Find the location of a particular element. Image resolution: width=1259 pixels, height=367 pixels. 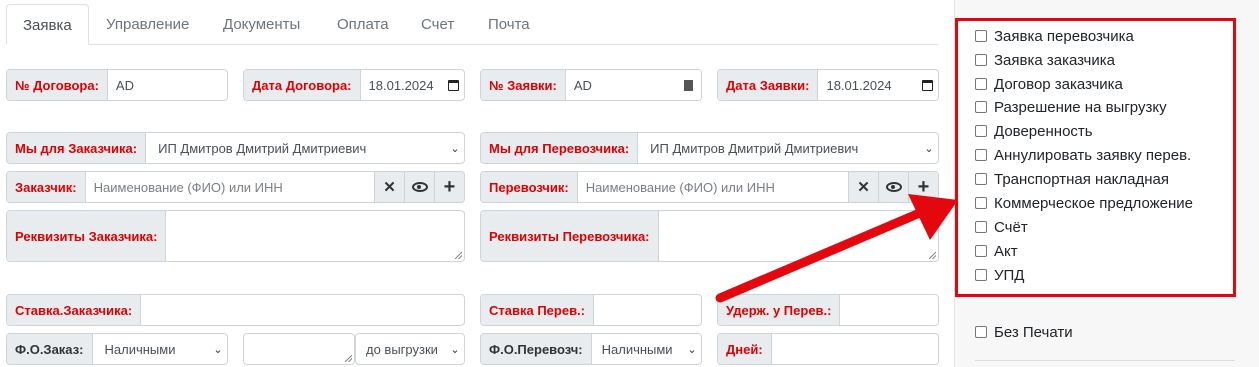

customer-group: Заказчик: Наименование (ФИО) или ИНН ✕ + is located at coordinates (235, 187).